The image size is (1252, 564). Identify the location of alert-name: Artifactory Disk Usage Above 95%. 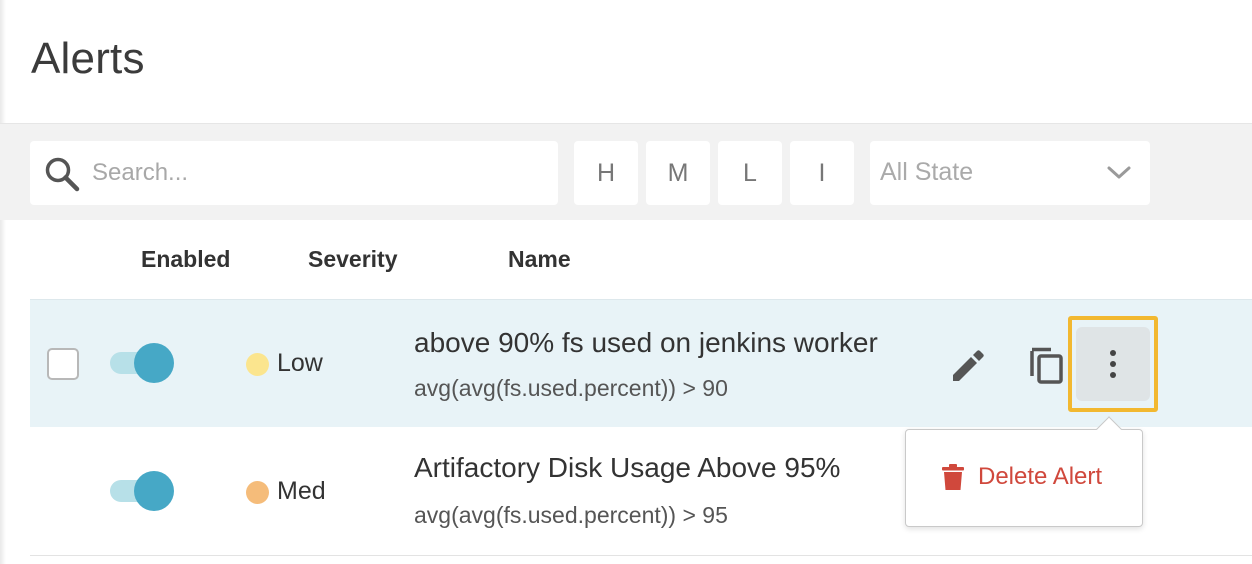
(627, 468).